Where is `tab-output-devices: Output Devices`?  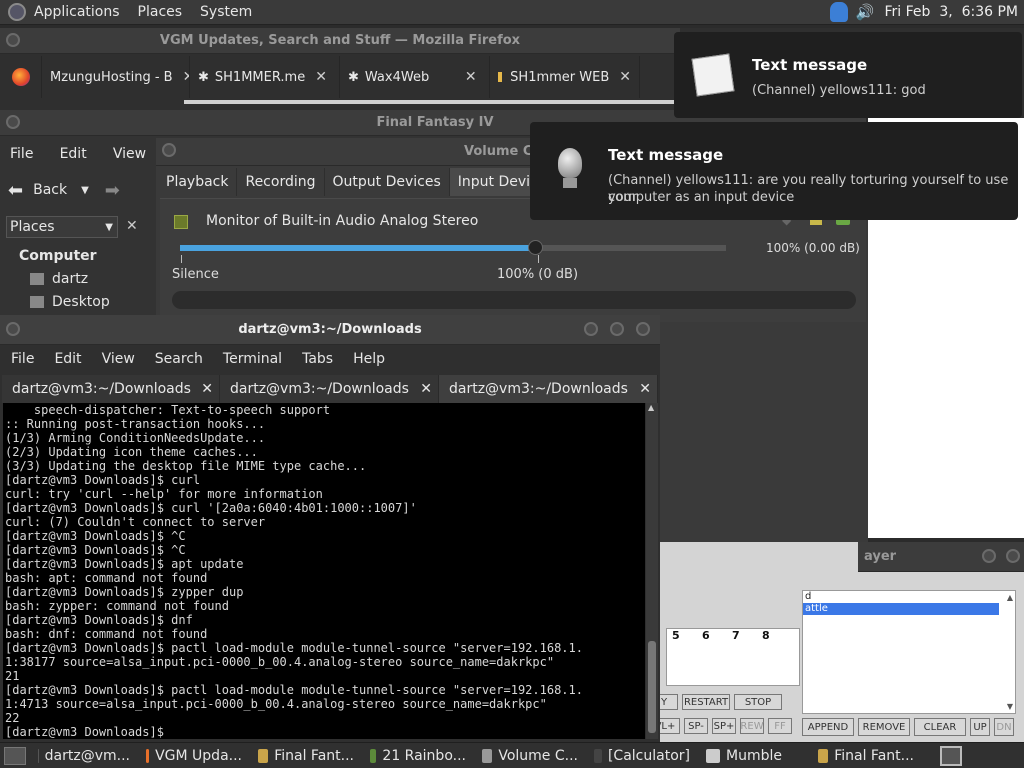 tab-output-devices: Output Devices is located at coordinates (387, 182).